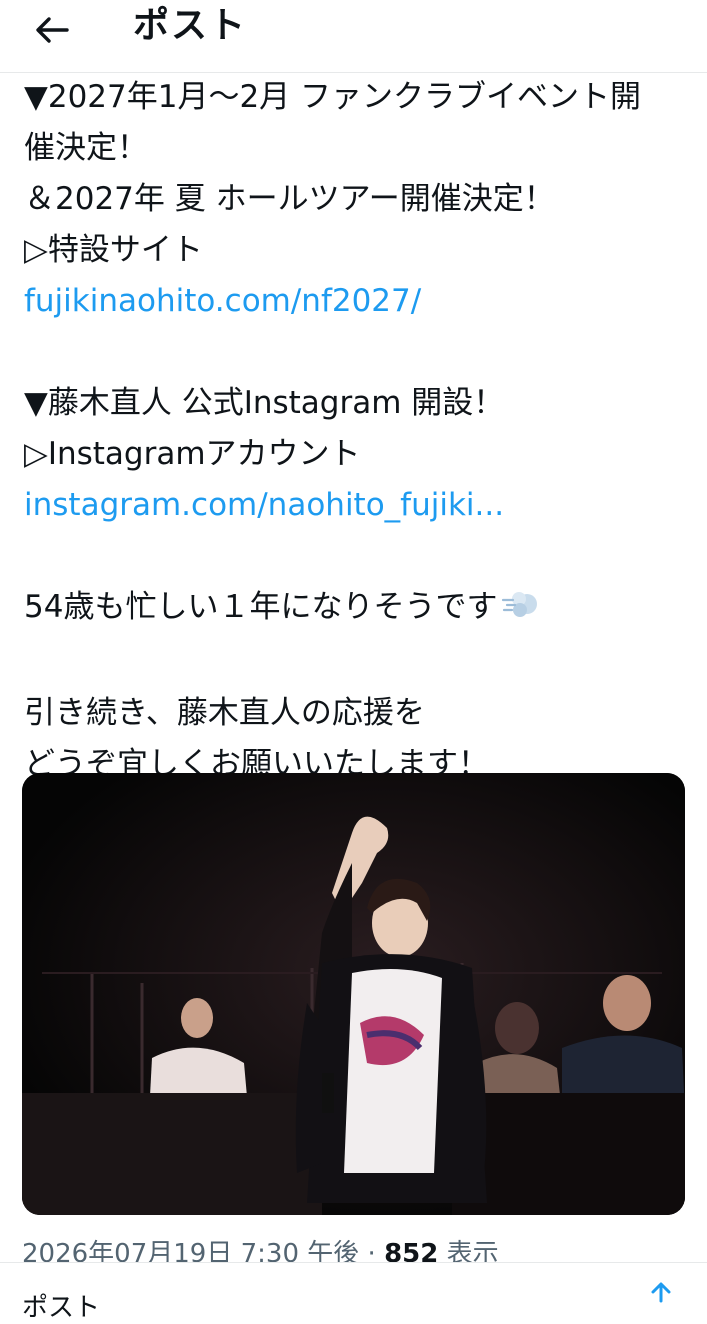  Describe the element at coordinates (264, 403) in the screenshot. I see `instagram-announcement: ▼藤木直人 公式Instagram 開設！` at that location.